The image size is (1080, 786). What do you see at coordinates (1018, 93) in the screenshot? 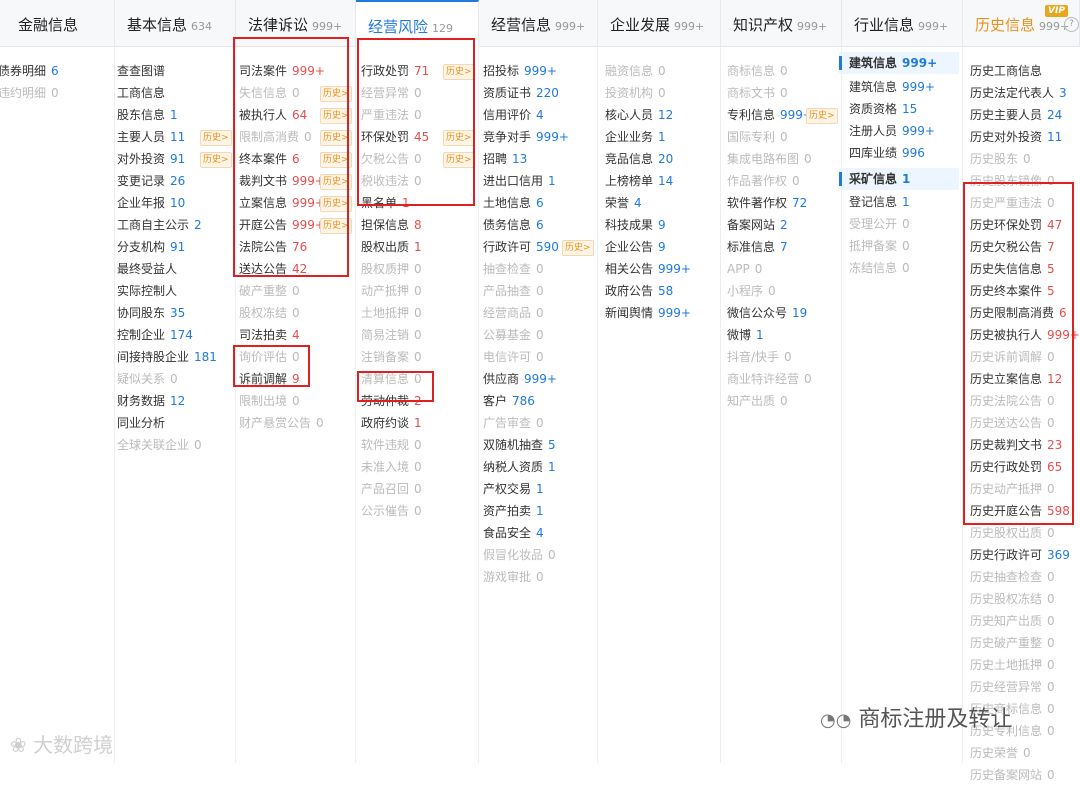
I see `category-item: 历史法定代表人 3` at bounding box center [1018, 93].